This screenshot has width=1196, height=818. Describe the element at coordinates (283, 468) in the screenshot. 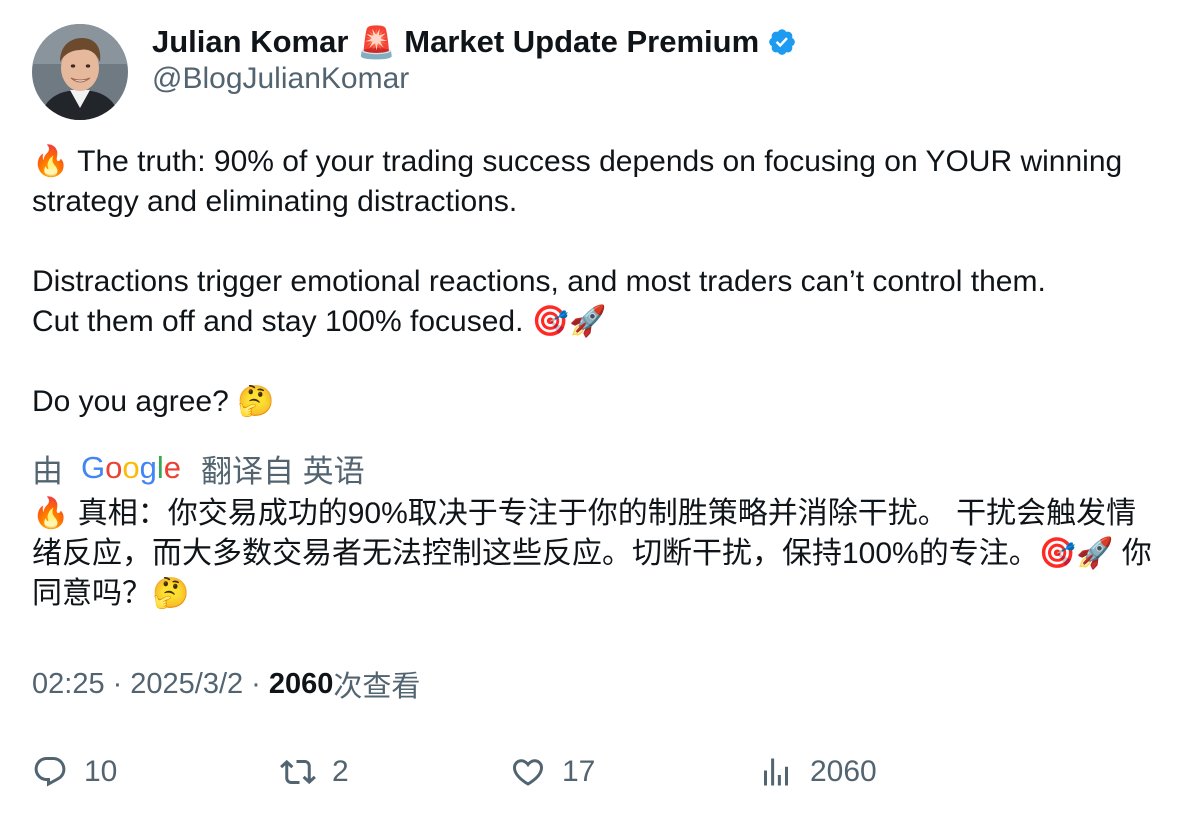

I see `translated-from-label: 翻译自 英语` at that location.